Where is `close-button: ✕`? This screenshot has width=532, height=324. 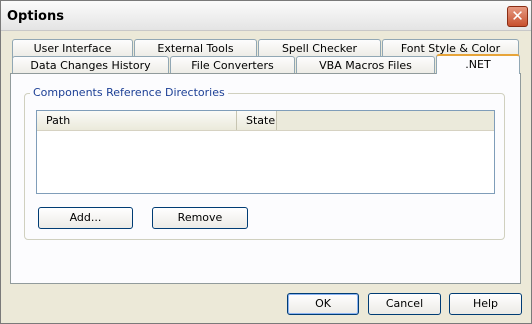 close-button: ✕ is located at coordinates (517, 16).